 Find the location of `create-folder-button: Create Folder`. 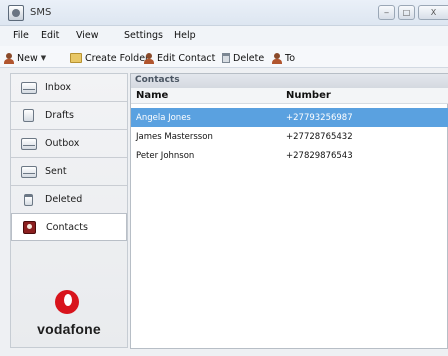

create-folder-button: Create Folder is located at coordinates (109, 58).